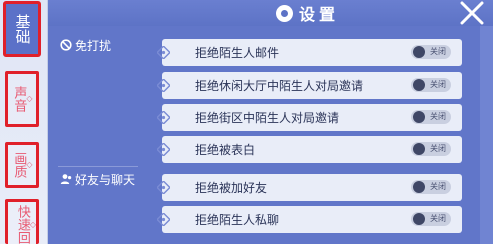  Describe the element at coordinates (93, 45) in the screenshot. I see `section-label: 免打扰` at that location.